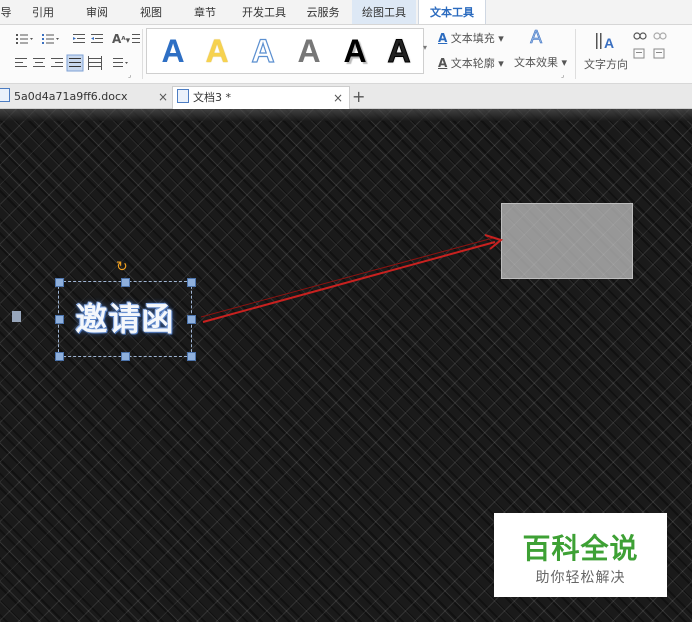 The image size is (692, 622). Describe the element at coordinates (580, 548) in the screenshot. I see `watermark-title: 百科全说` at that location.